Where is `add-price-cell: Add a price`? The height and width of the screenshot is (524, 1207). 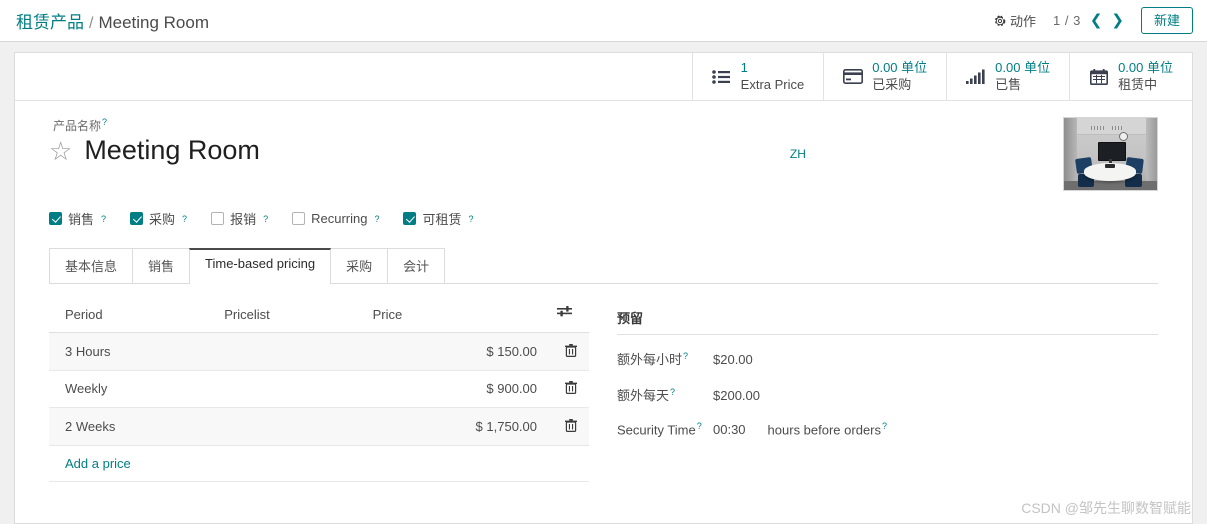 add-price-cell: Add a price is located at coordinates (319, 463).